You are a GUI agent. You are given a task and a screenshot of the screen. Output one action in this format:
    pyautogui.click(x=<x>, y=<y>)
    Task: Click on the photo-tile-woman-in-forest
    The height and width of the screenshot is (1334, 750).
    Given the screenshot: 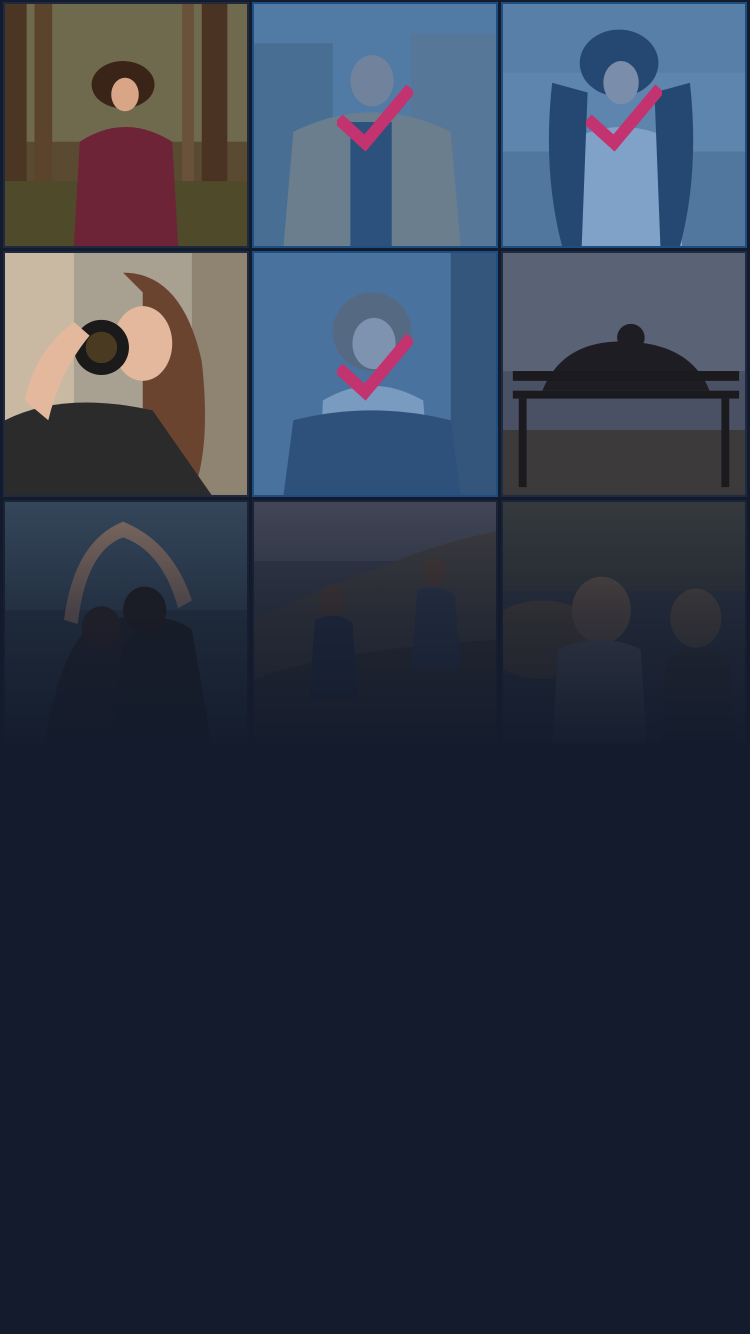 What is the action you would take?
    pyautogui.click(x=126, y=125)
    